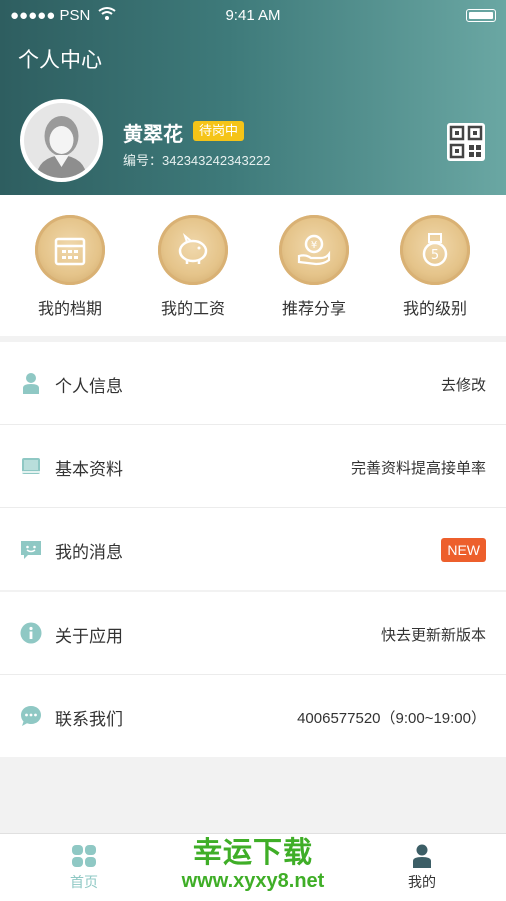  I want to click on status-bar: ●●●●● PSN 9:41 AM, so click(253, 16).